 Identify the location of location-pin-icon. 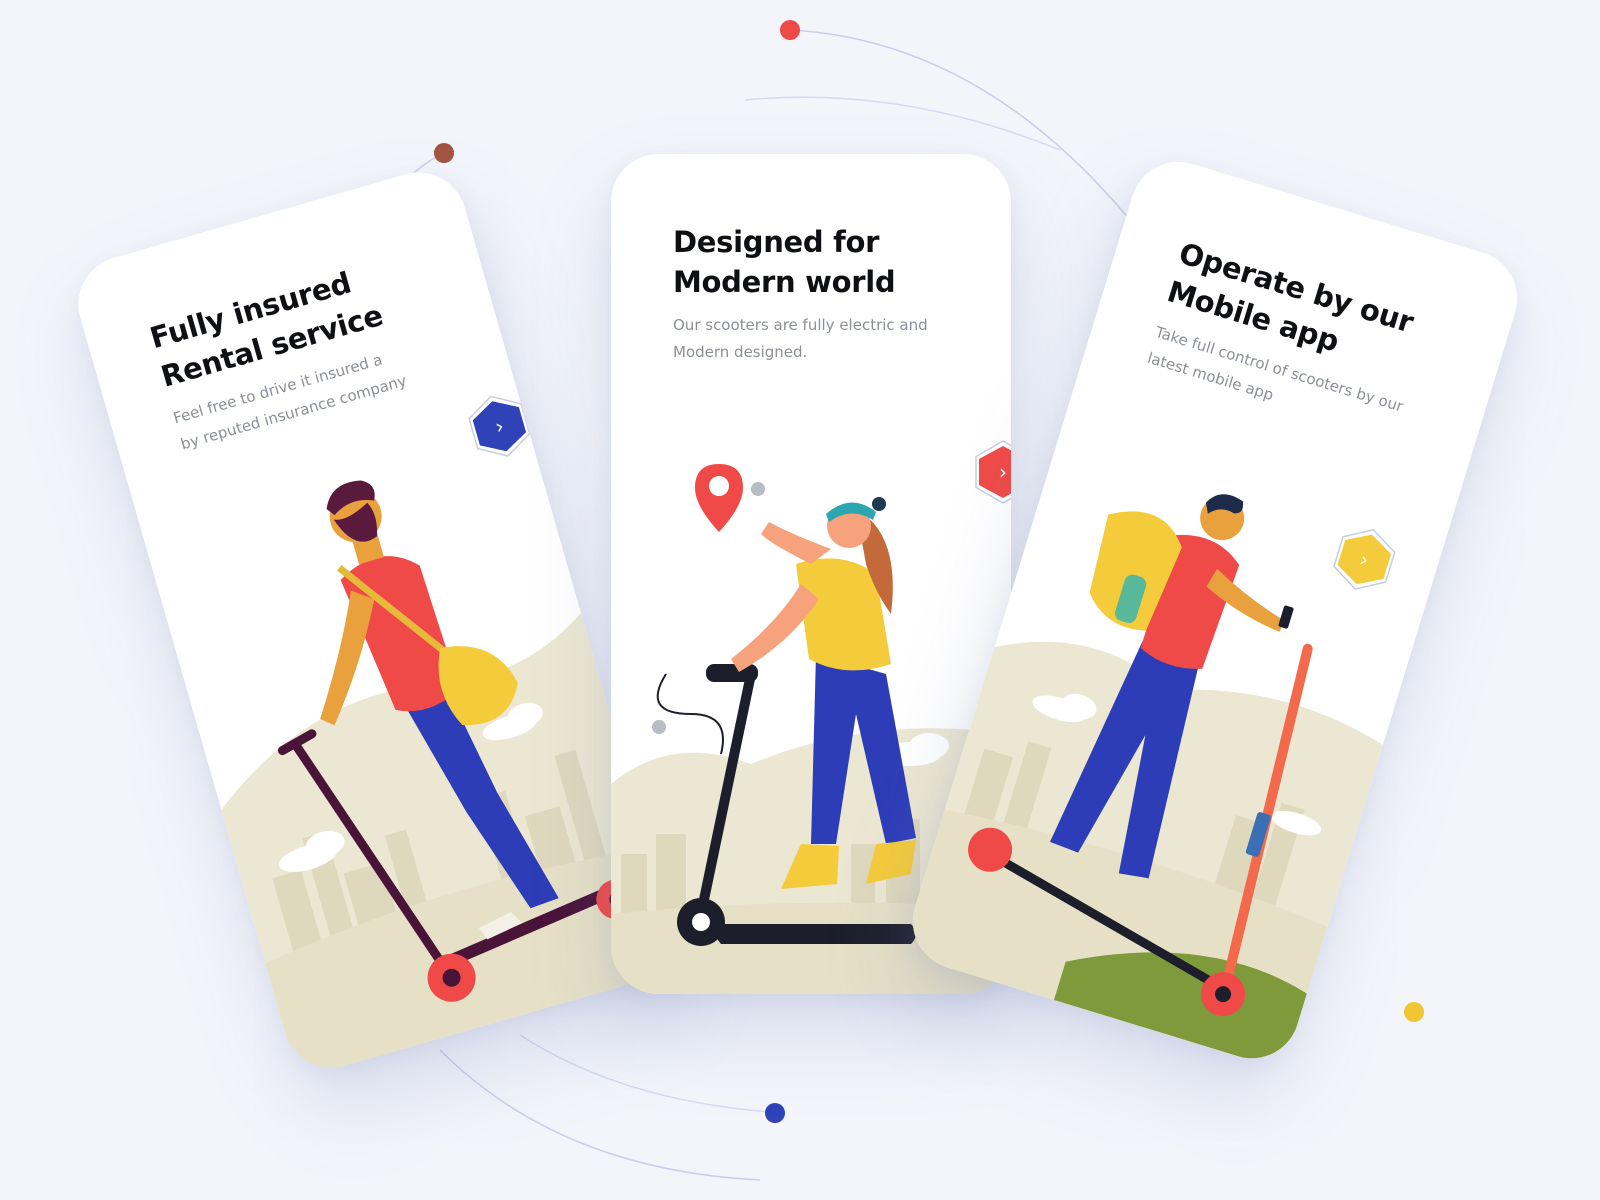
(719, 498).